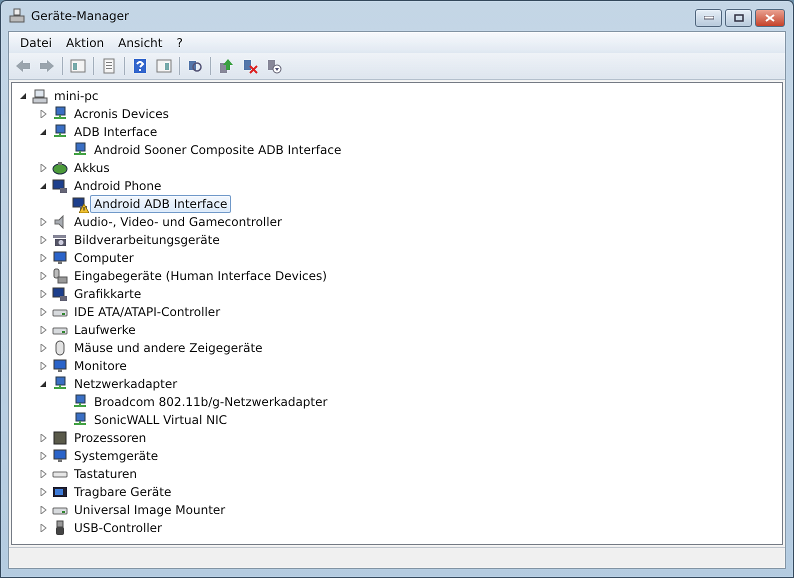 This screenshot has width=794, height=578. What do you see at coordinates (195, 66) in the screenshot?
I see `scan-hardware-icon` at bounding box center [195, 66].